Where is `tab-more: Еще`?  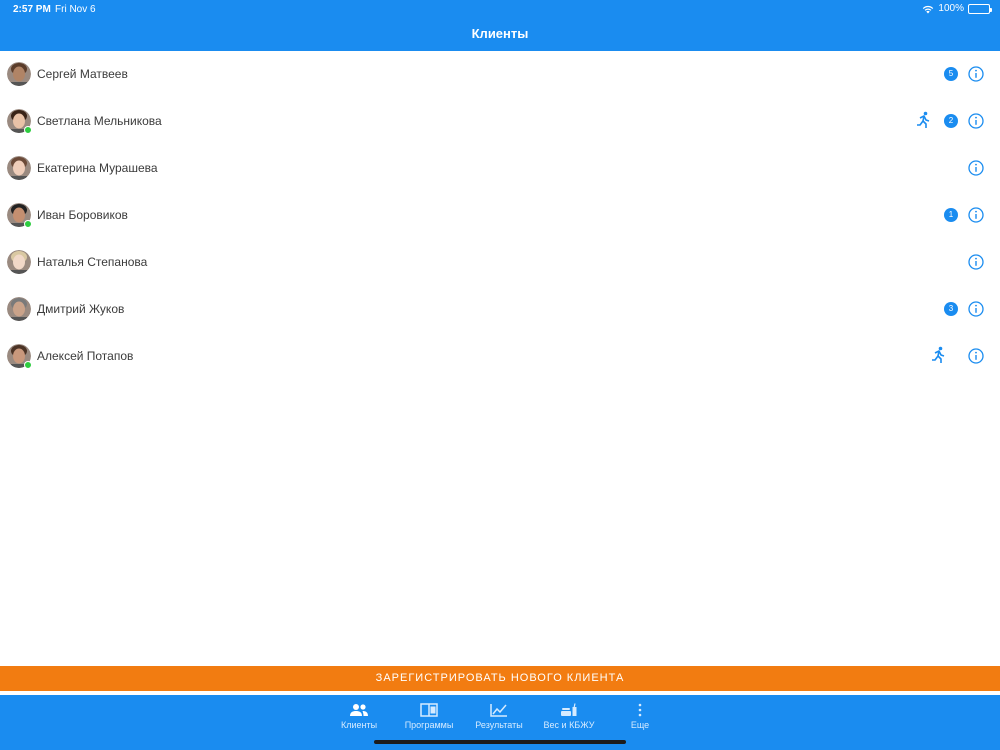 tab-more: Еще is located at coordinates (640, 716).